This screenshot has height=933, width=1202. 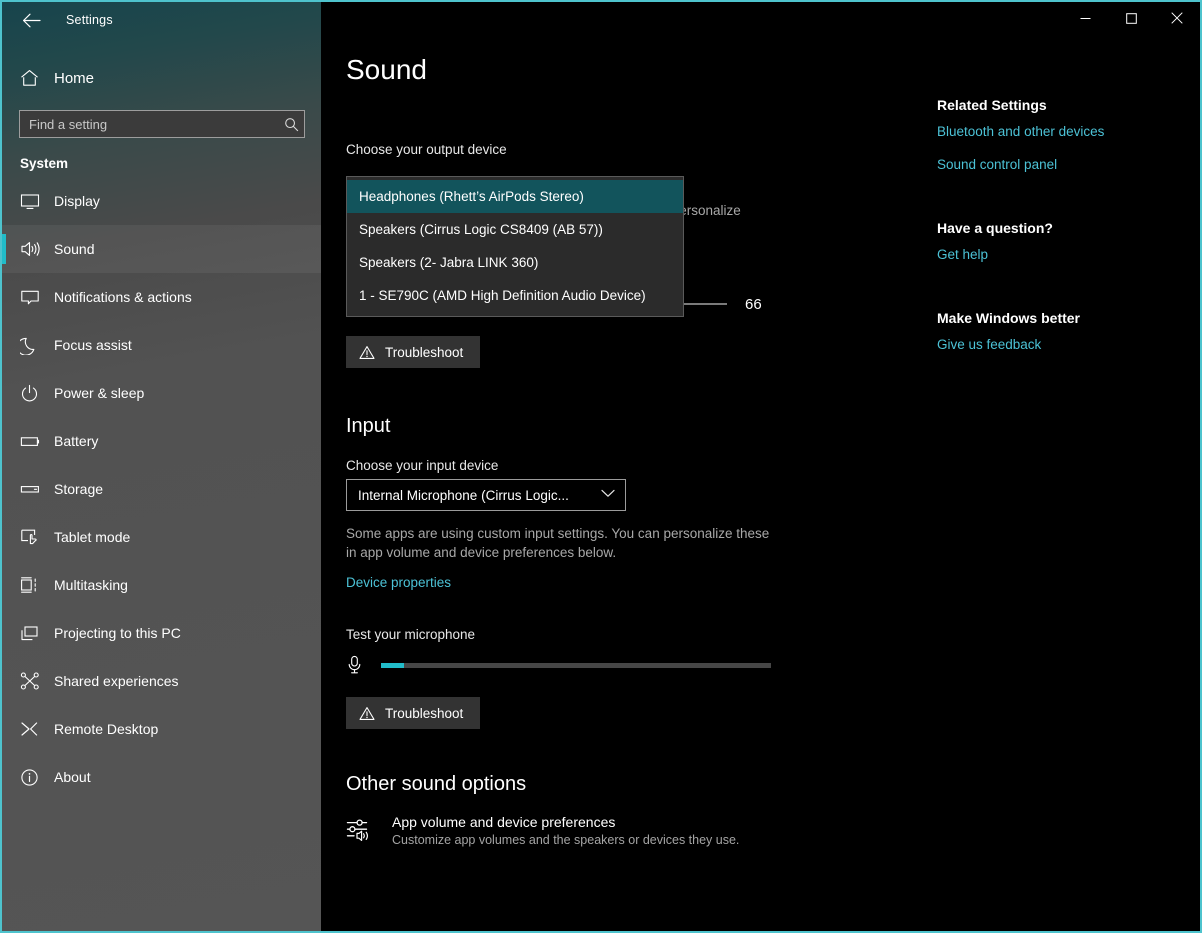 I want to click on sidebar-item-shared-experiences-label: Shared experiences, so click(x=116, y=681).